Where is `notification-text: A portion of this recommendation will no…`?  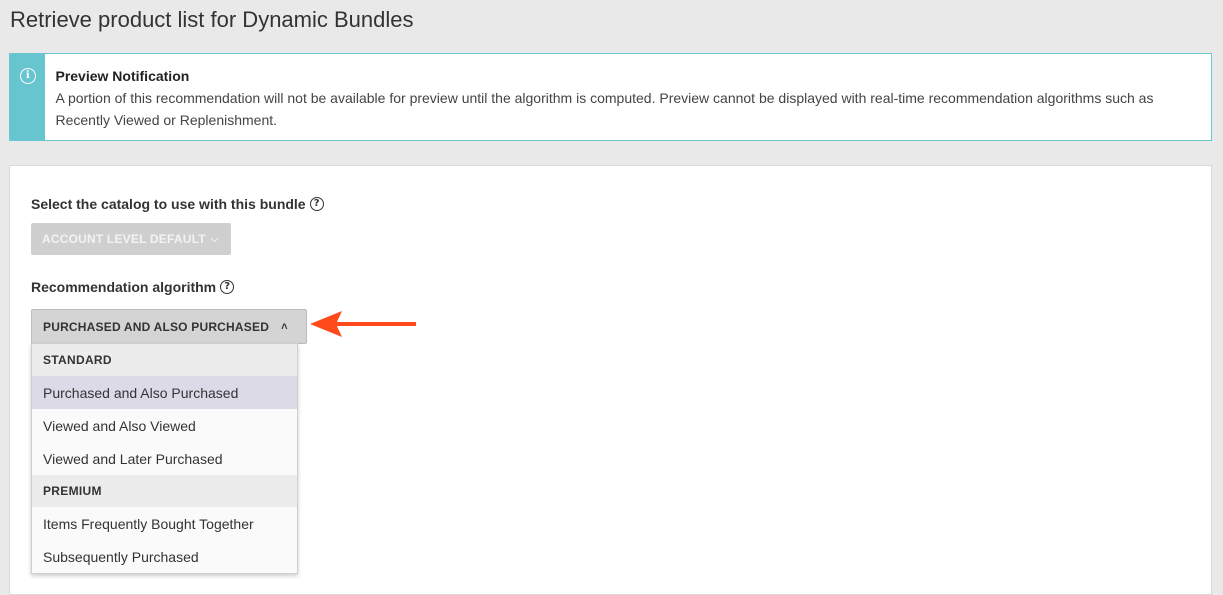
notification-text: A portion of this recommendation will no… is located at coordinates (604, 109).